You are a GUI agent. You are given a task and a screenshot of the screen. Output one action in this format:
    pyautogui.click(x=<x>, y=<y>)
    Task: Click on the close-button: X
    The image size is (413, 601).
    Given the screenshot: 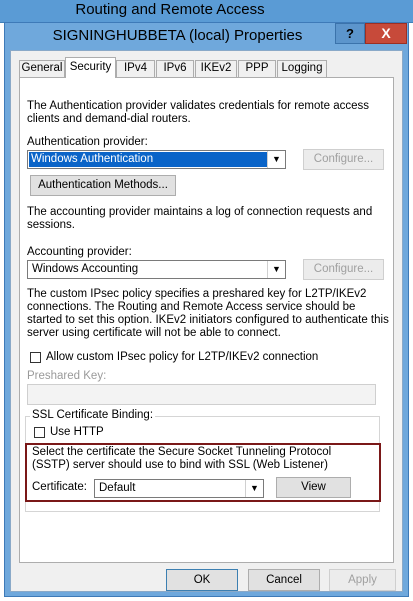 What is the action you would take?
    pyautogui.click(x=386, y=33)
    